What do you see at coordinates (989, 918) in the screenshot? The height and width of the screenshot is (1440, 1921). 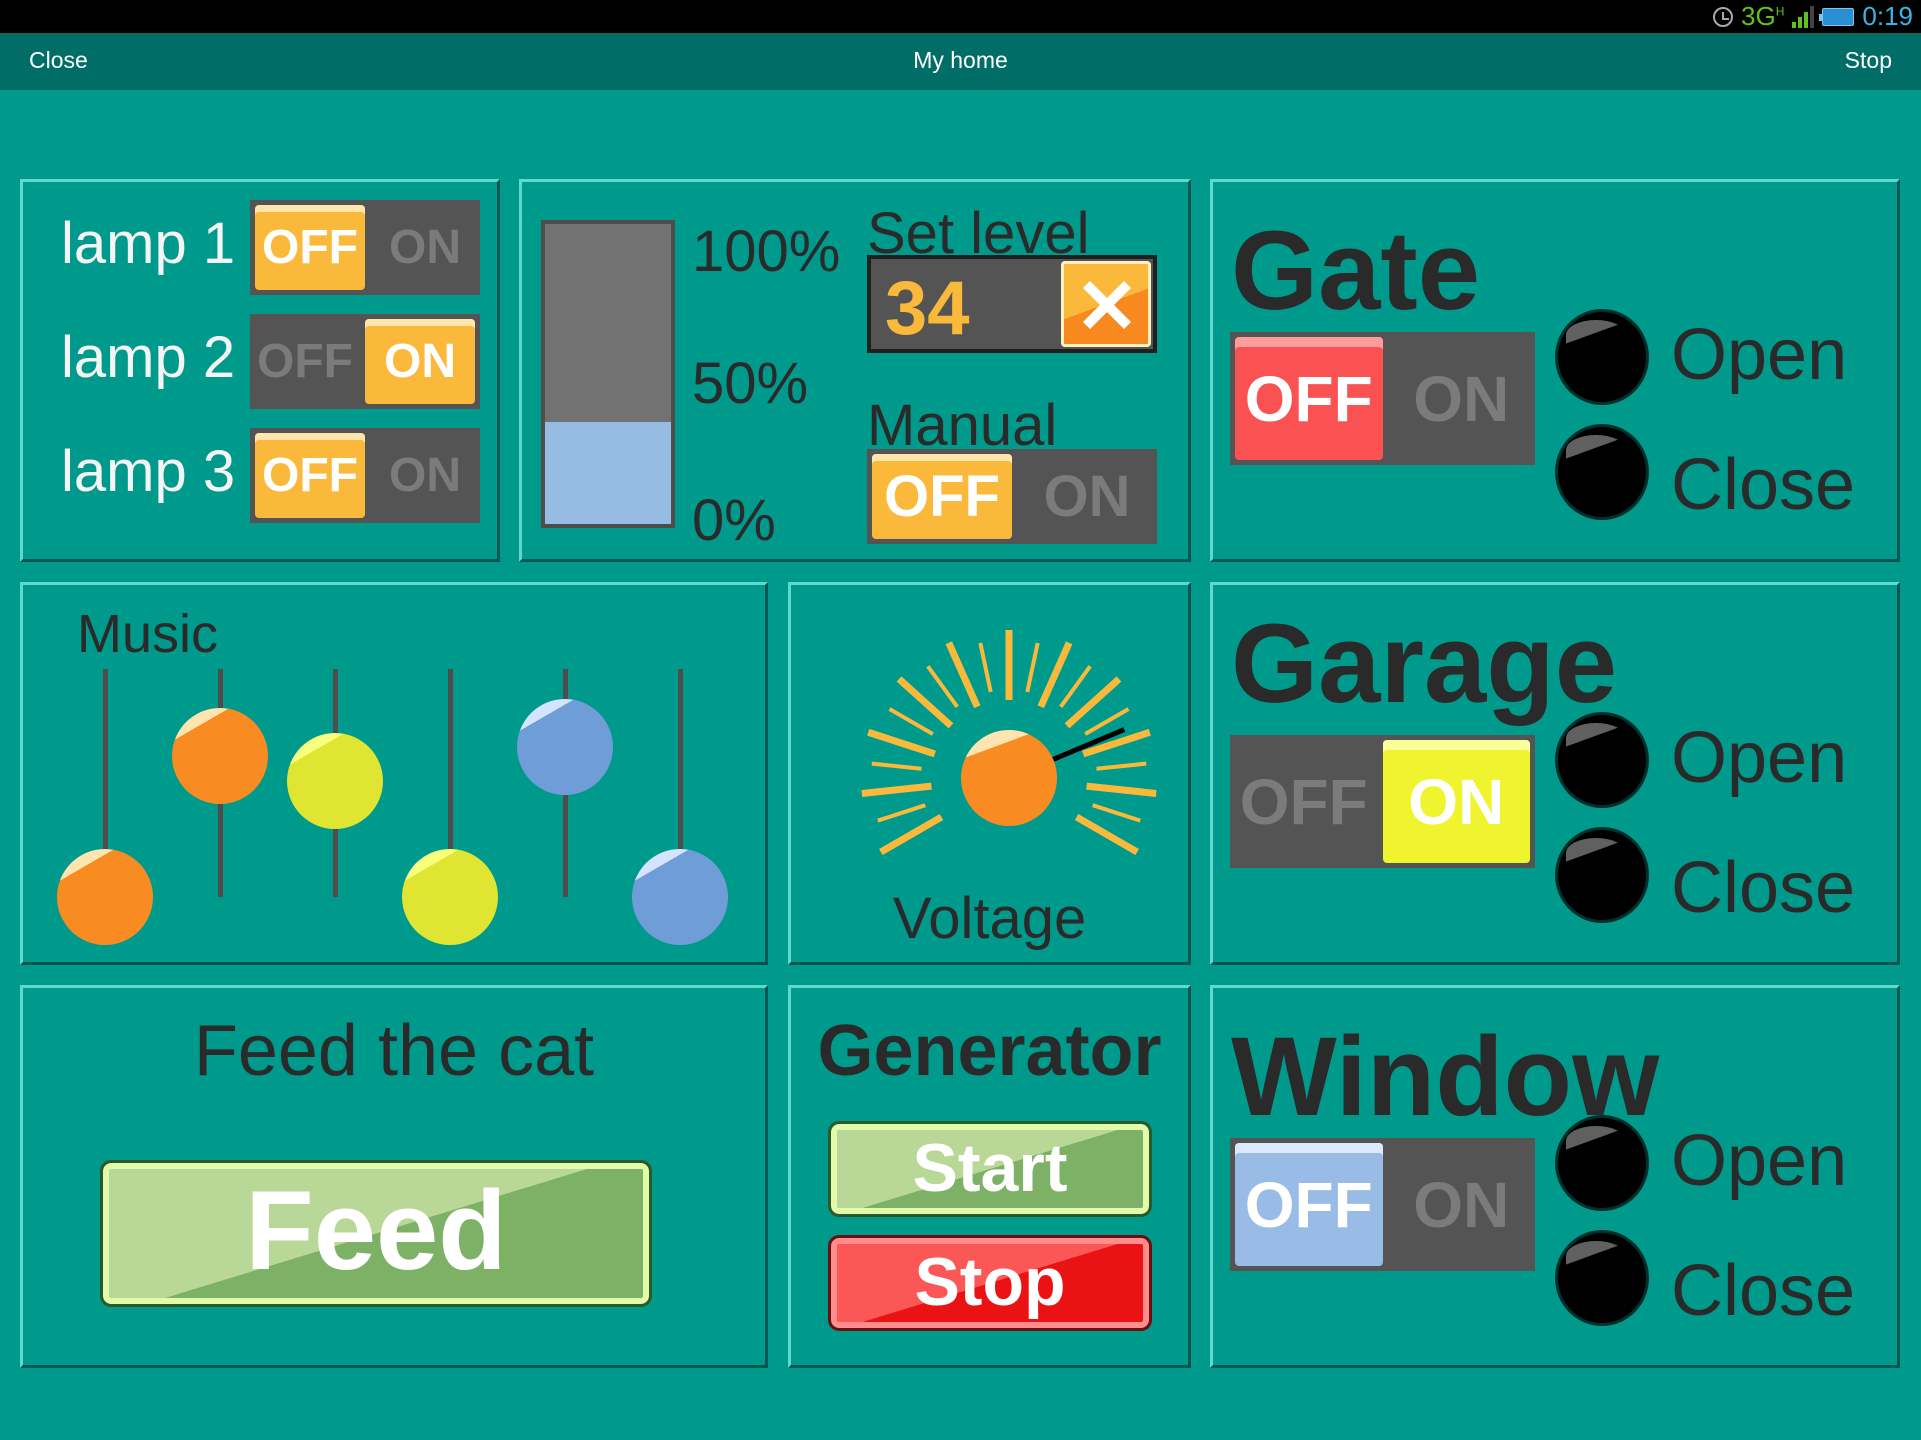 I see `voltage-label: Voltage` at bounding box center [989, 918].